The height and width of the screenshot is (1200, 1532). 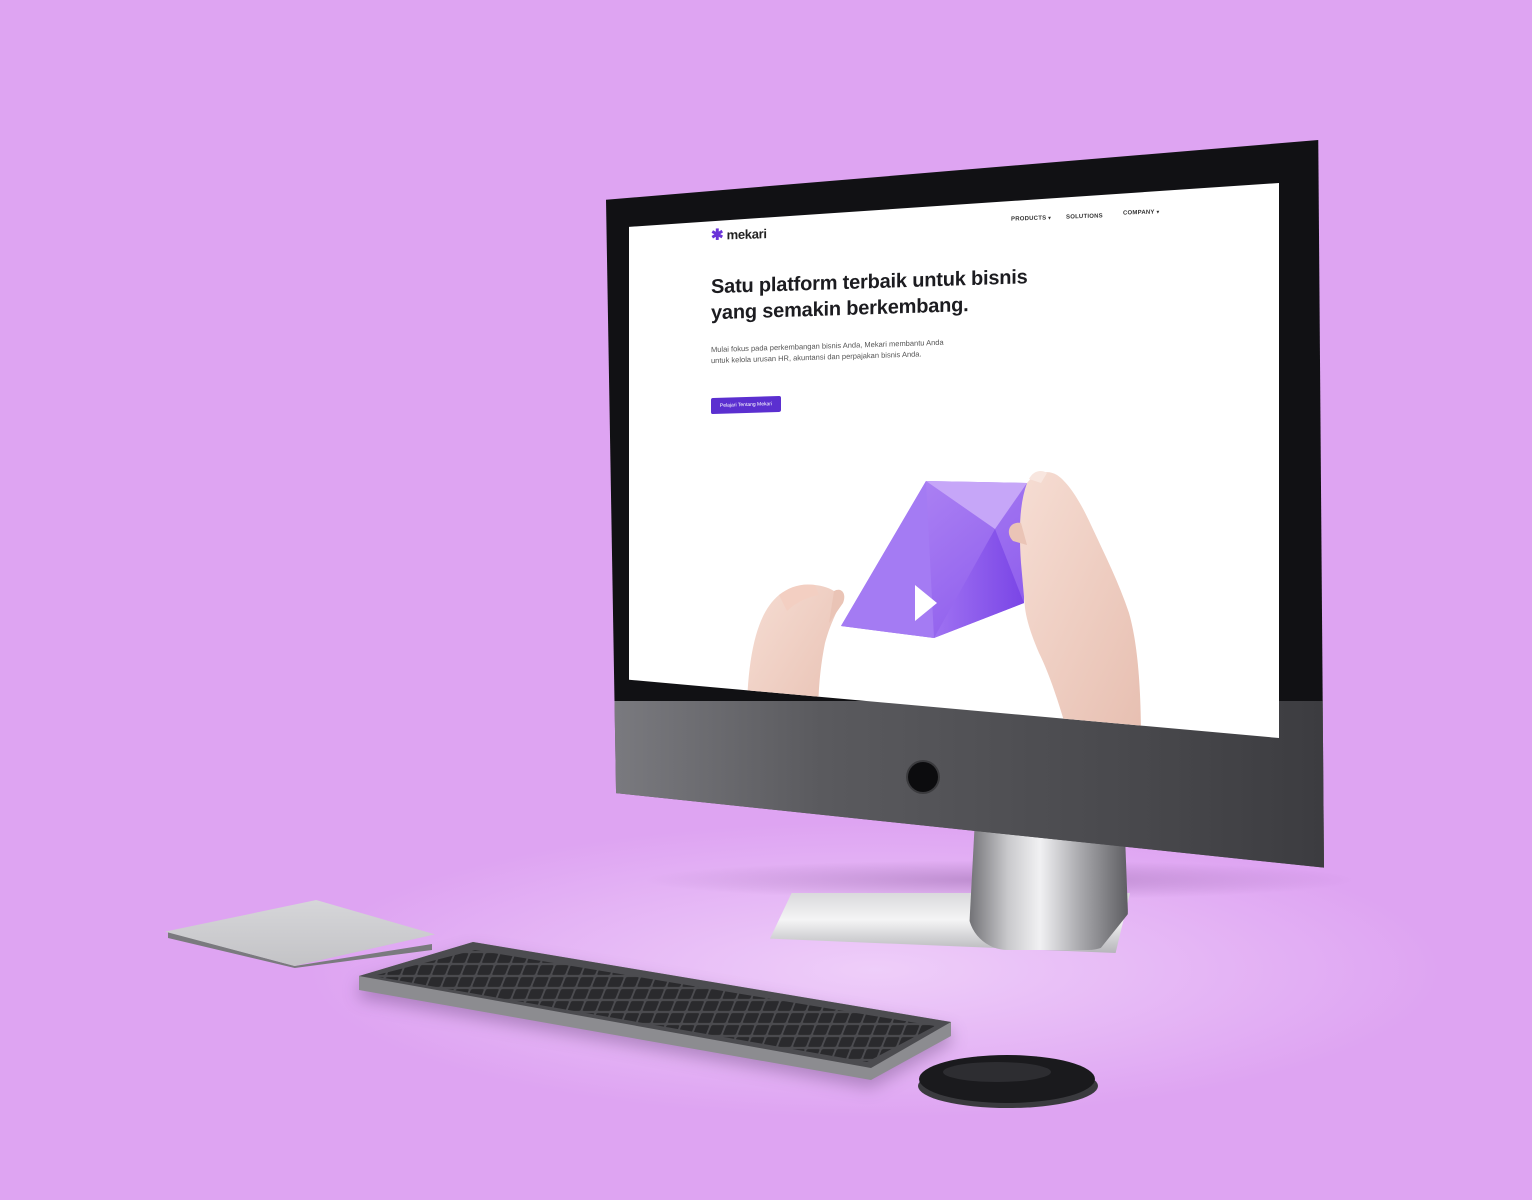 What do you see at coordinates (1048, 890) in the screenshot?
I see `monitor-stand-neck` at bounding box center [1048, 890].